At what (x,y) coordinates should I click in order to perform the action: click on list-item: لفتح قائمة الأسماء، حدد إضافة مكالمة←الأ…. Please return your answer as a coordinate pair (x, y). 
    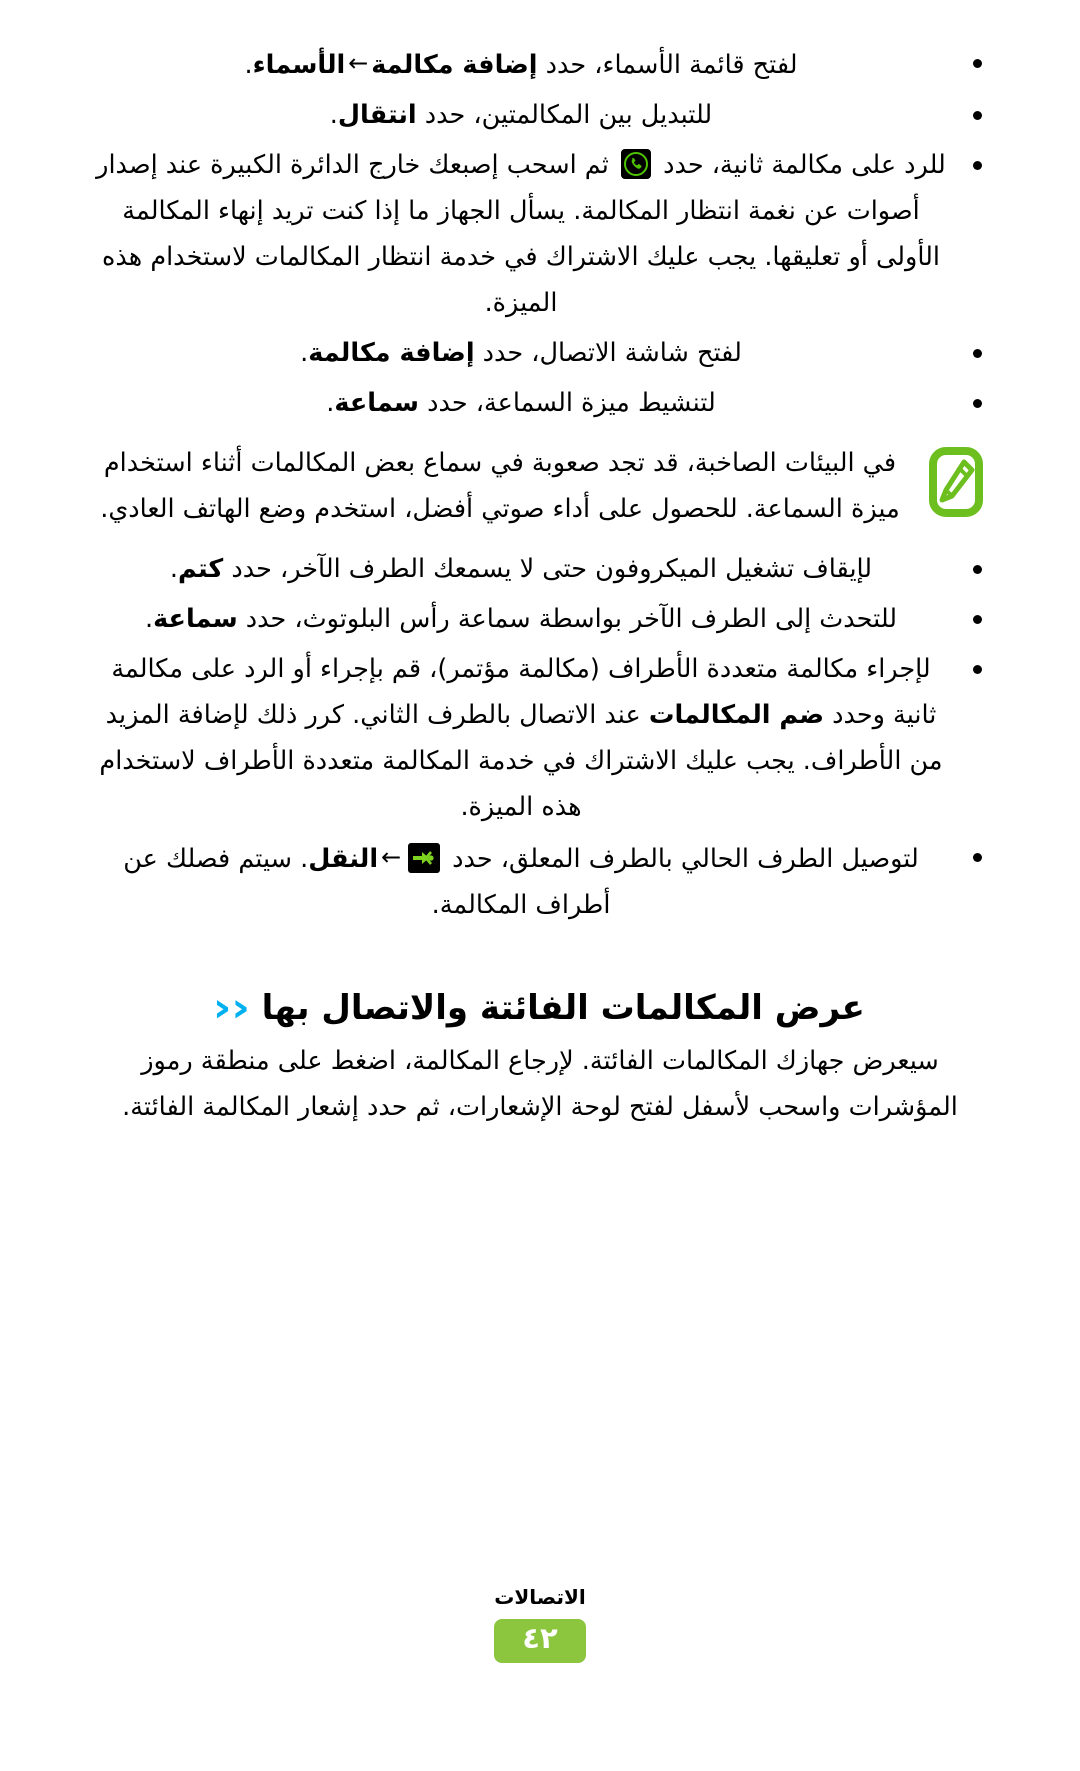
    Looking at the image, I should click on (540, 64).